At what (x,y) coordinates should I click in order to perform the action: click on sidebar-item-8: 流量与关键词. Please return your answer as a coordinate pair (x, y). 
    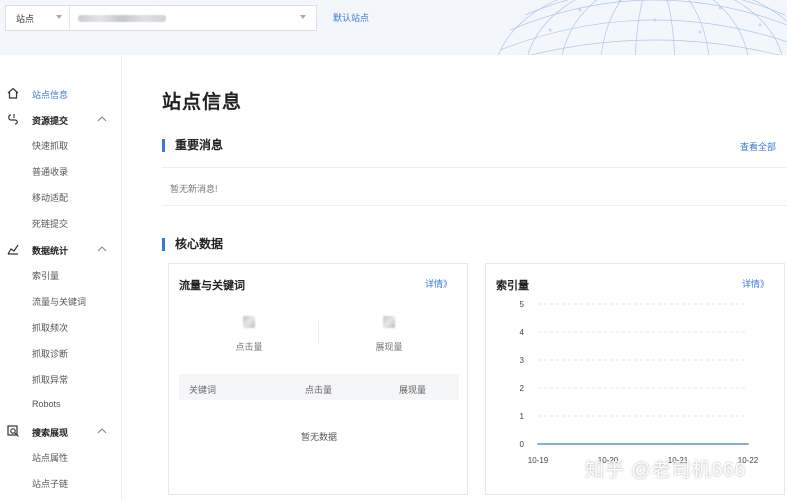
    Looking at the image, I should click on (61, 300).